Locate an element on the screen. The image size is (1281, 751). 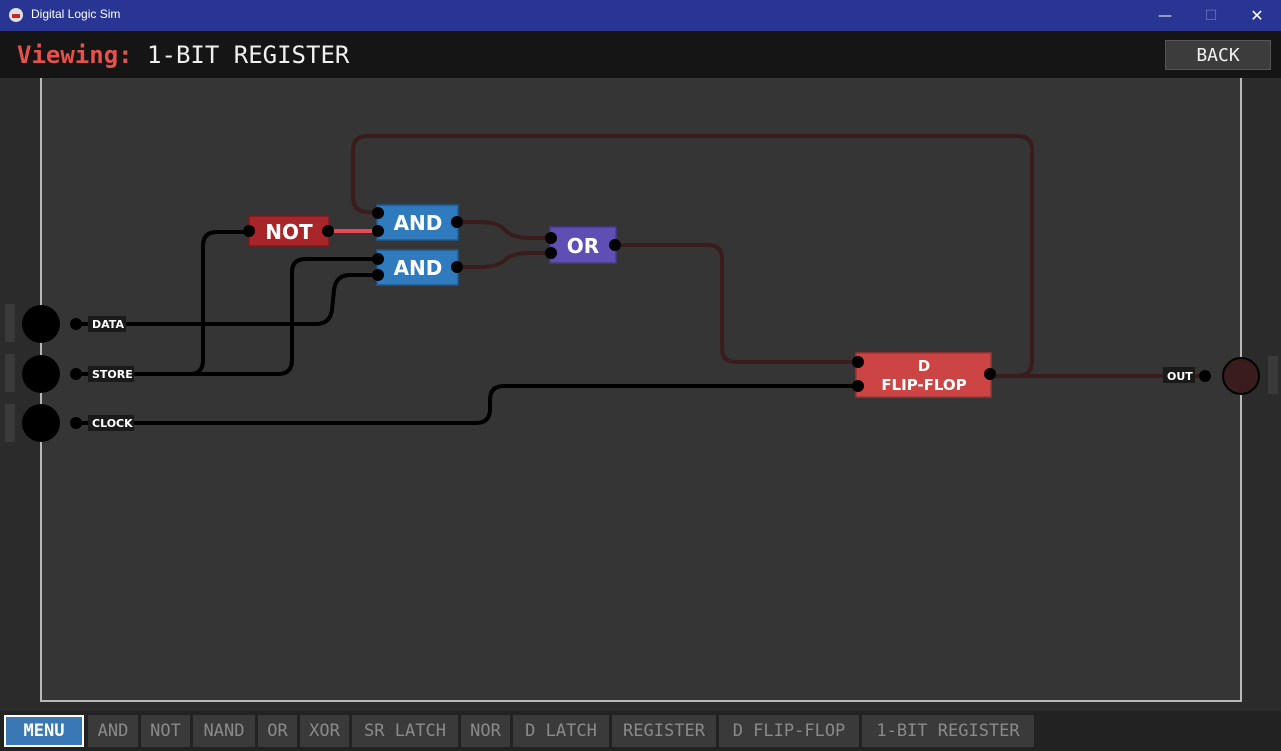
and-gate-1-input-a is located at coordinates (378, 213).